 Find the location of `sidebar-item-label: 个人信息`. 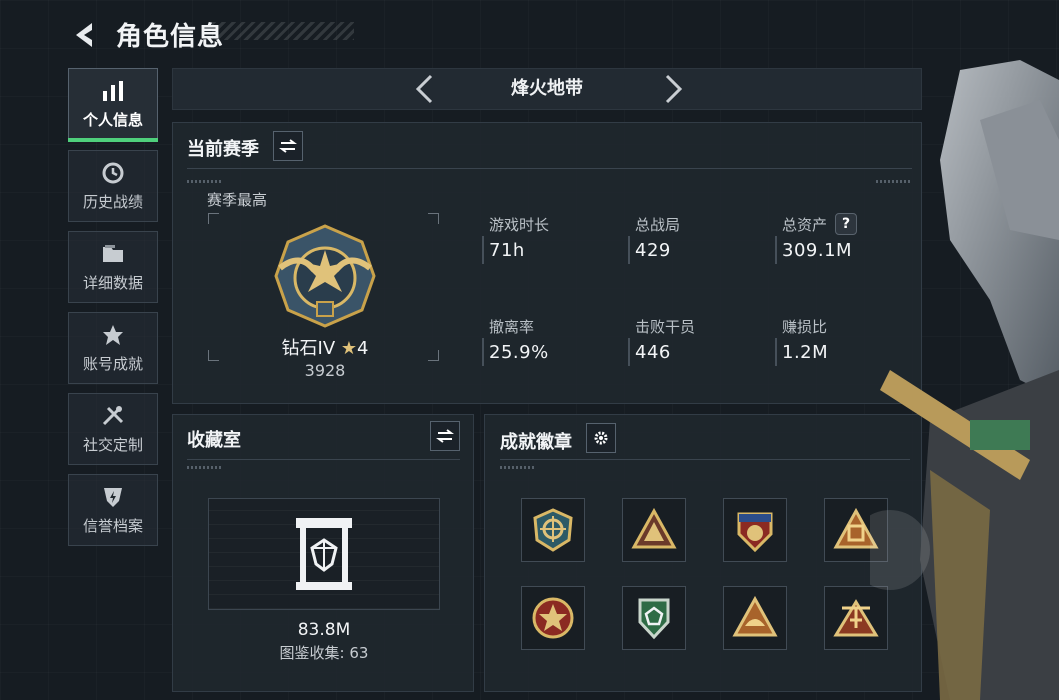

sidebar-item-label: 个人信息 is located at coordinates (112, 119).